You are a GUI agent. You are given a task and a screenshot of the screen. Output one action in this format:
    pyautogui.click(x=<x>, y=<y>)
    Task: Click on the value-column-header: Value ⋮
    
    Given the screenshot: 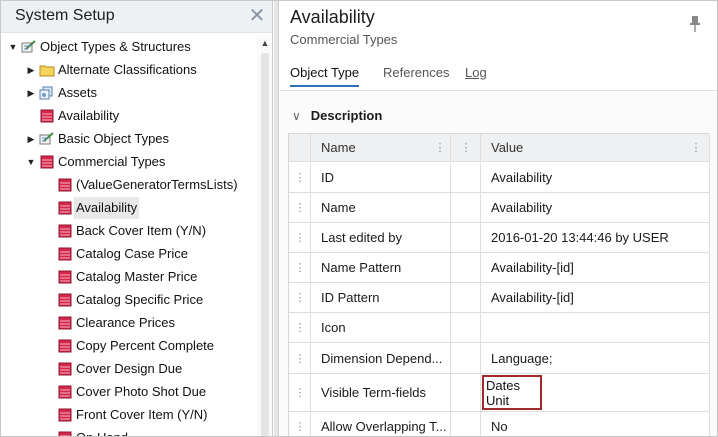 What is the action you would take?
    pyautogui.click(x=595, y=147)
    